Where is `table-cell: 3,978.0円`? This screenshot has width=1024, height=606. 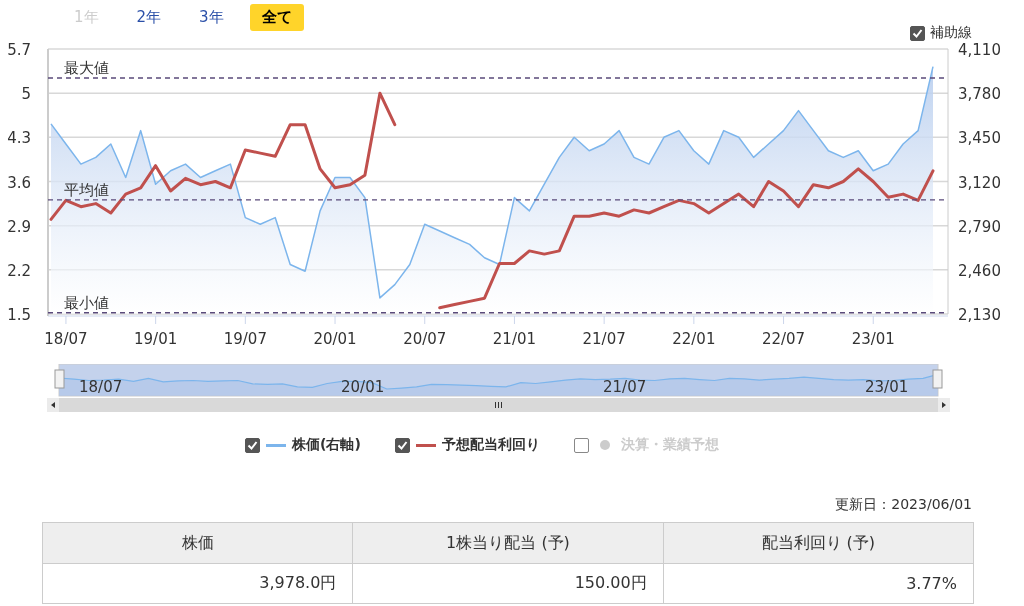 table-cell: 3,978.0円 is located at coordinates (197, 583).